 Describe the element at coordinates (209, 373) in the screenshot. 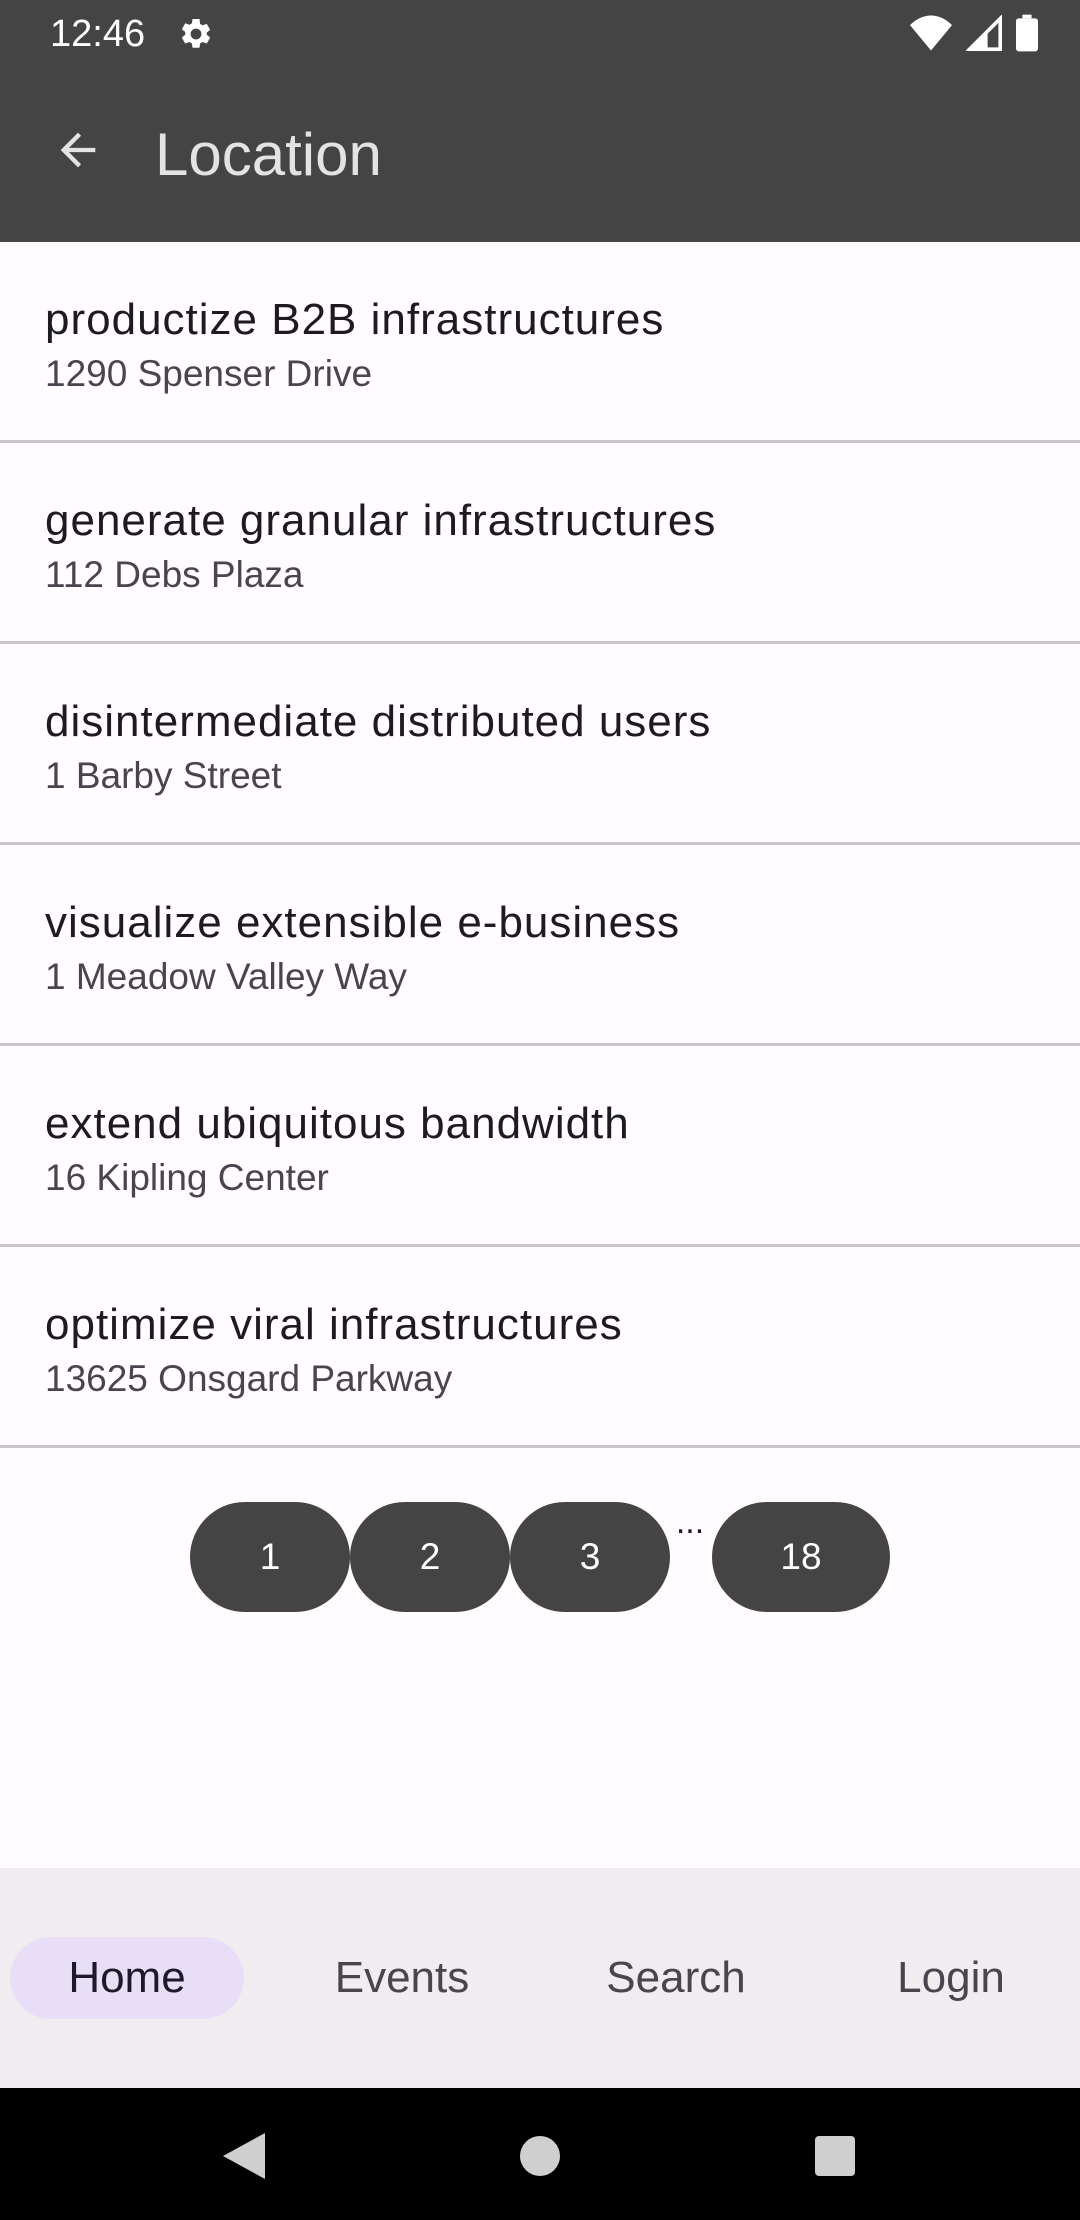

I see `item-address: 1290 Spenser Drive` at that location.